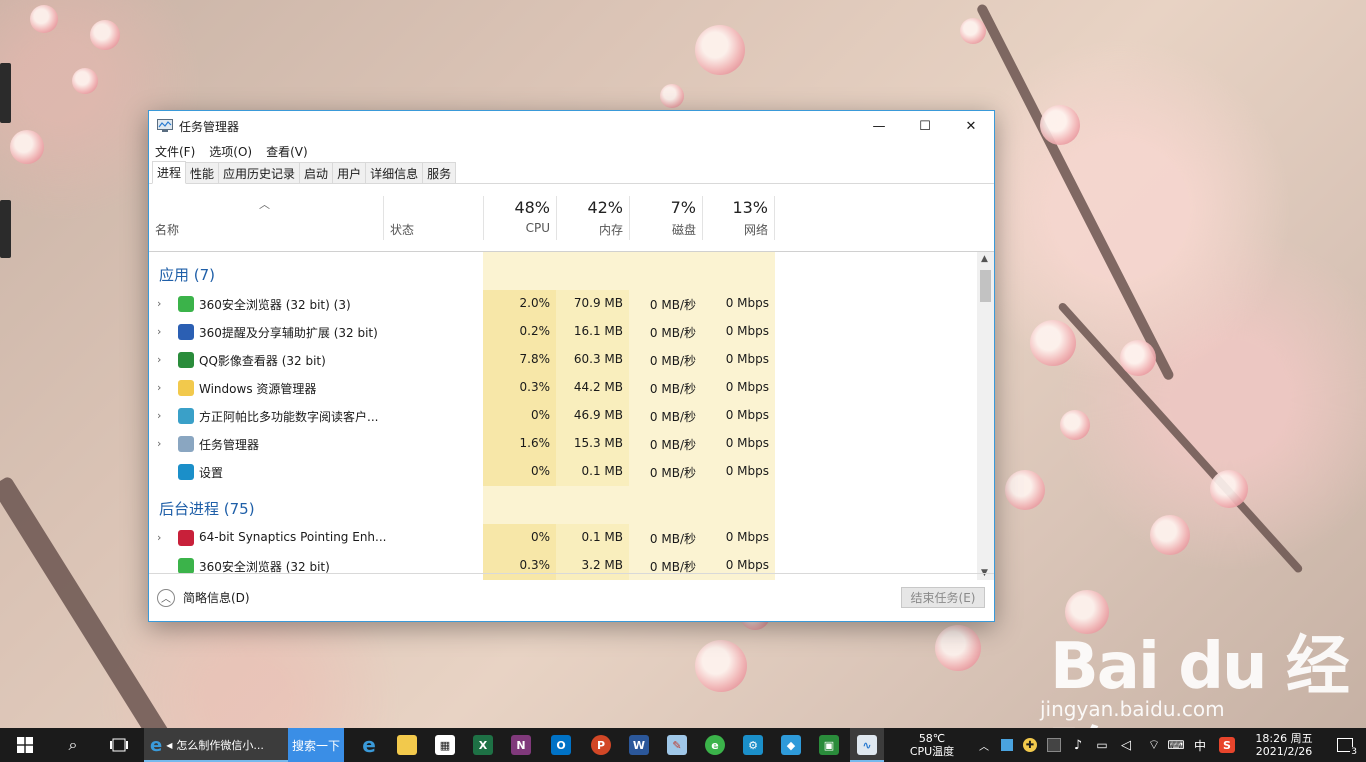 The height and width of the screenshot is (762, 1366). Describe the element at coordinates (178, 151) in the screenshot. I see `menu-file: 文件(F)` at that location.